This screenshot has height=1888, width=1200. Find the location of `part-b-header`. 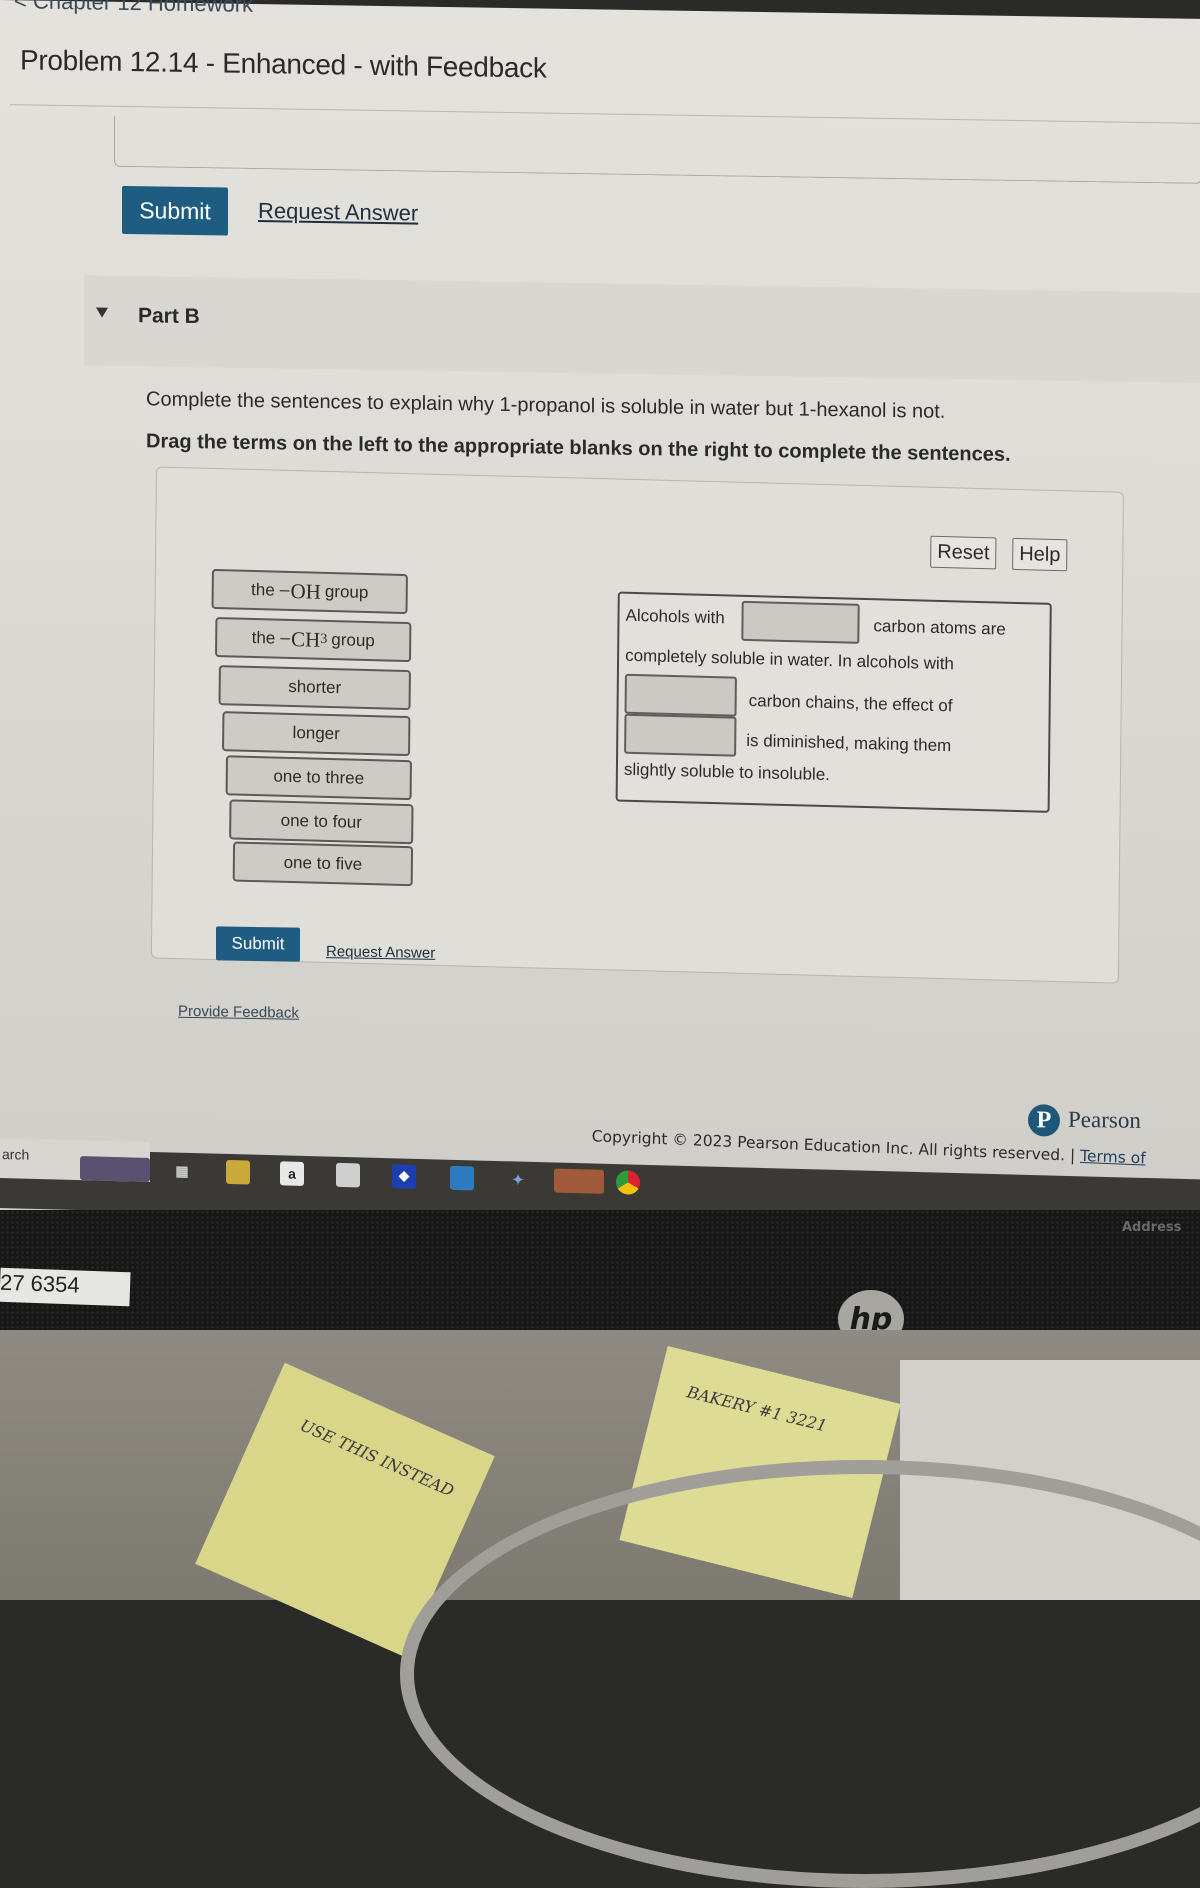

part-b-header is located at coordinates (642, 329).